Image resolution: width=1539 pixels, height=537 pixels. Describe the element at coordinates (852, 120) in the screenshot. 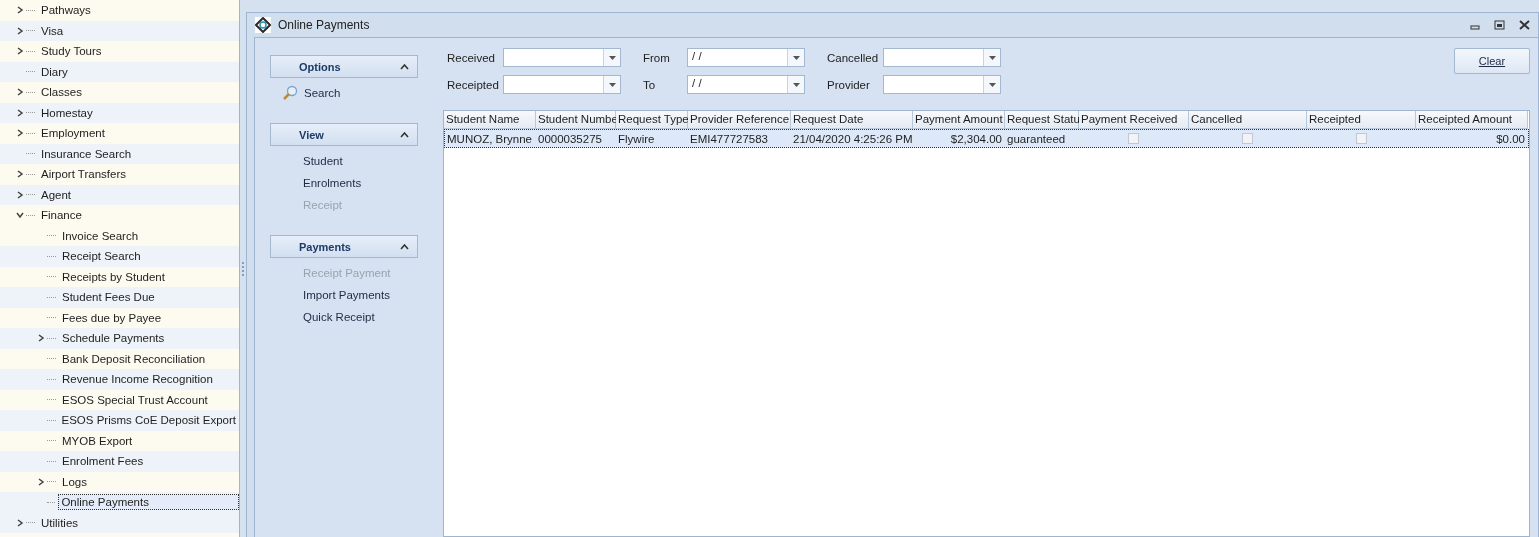

I see `column-header: Request Date` at that location.